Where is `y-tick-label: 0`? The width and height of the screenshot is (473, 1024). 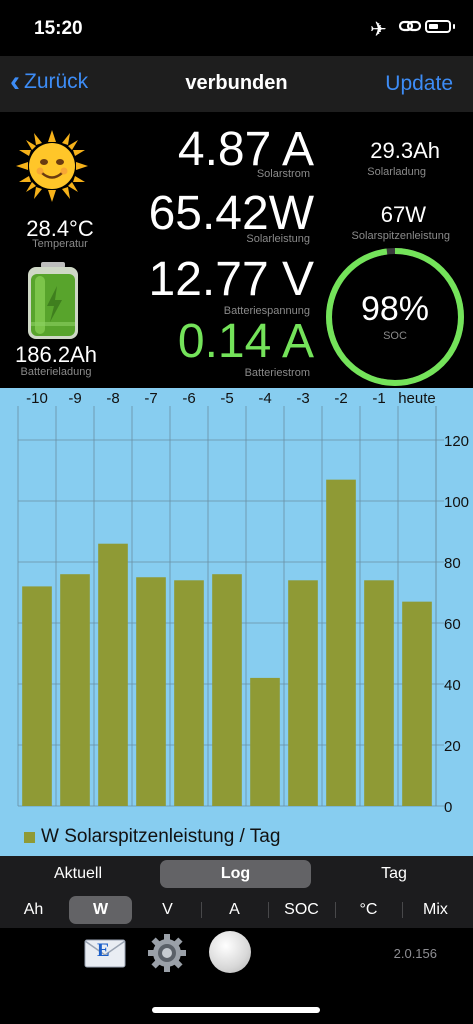
y-tick-label: 0 is located at coordinates (448, 807).